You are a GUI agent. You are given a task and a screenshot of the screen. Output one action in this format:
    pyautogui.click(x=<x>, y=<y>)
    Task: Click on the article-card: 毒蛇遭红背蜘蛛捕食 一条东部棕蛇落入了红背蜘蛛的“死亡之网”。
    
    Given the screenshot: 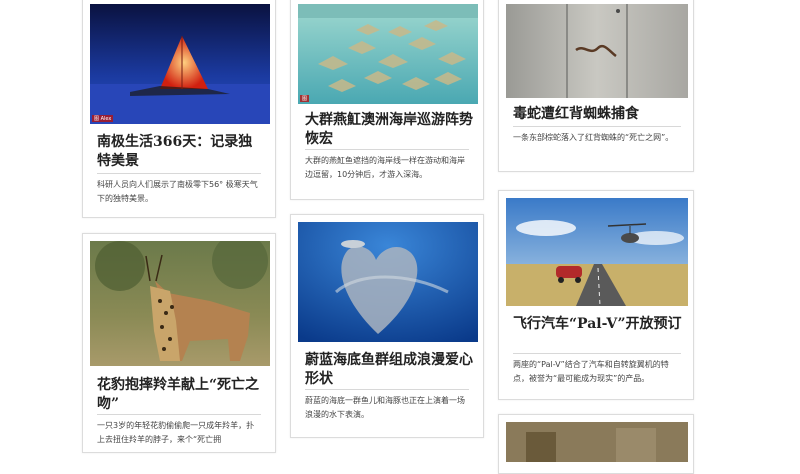 What is the action you would take?
    pyautogui.click(x=596, y=86)
    